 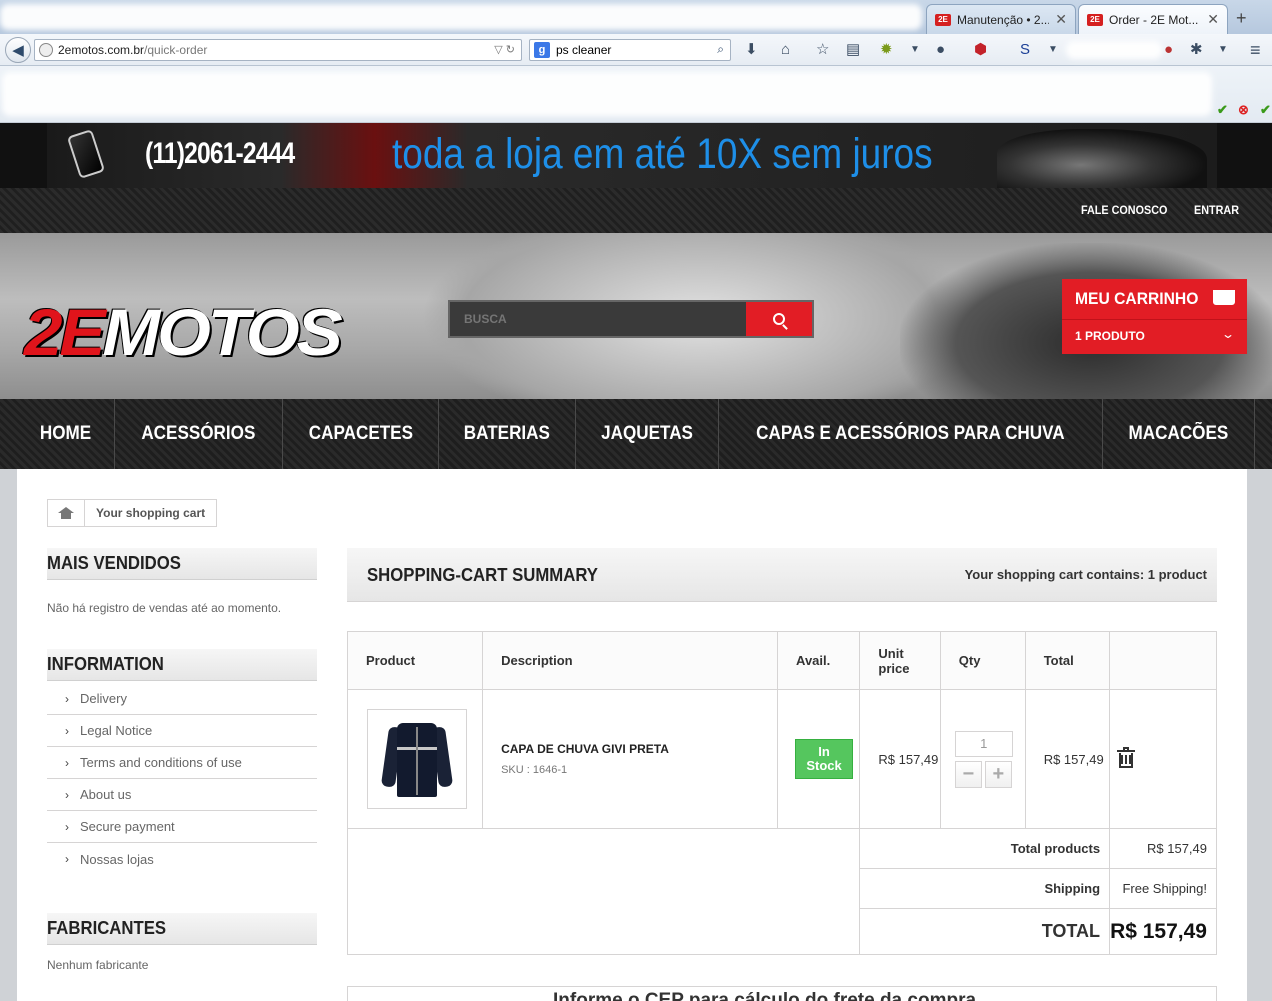 What do you see at coordinates (603, 891) in the screenshot?
I see `totals-spacer` at bounding box center [603, 891].